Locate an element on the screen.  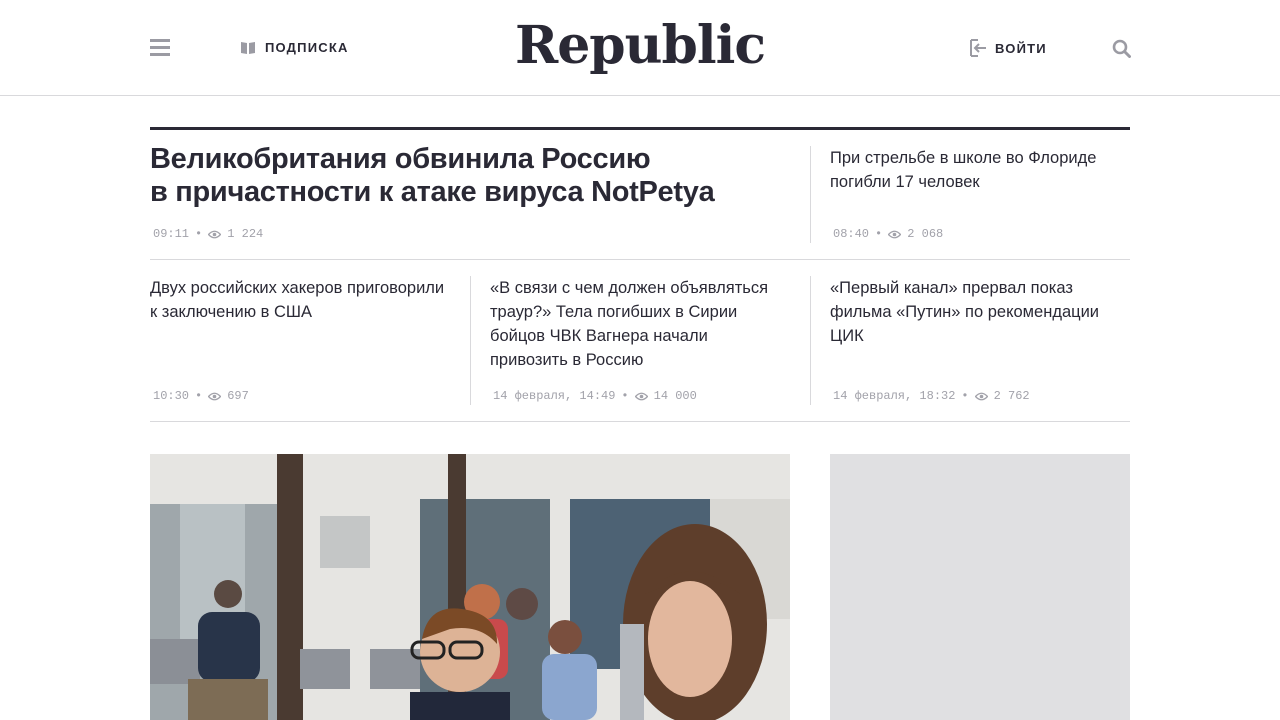
news-item-3-views: 2 762 is located at coordinates (1011, 396).